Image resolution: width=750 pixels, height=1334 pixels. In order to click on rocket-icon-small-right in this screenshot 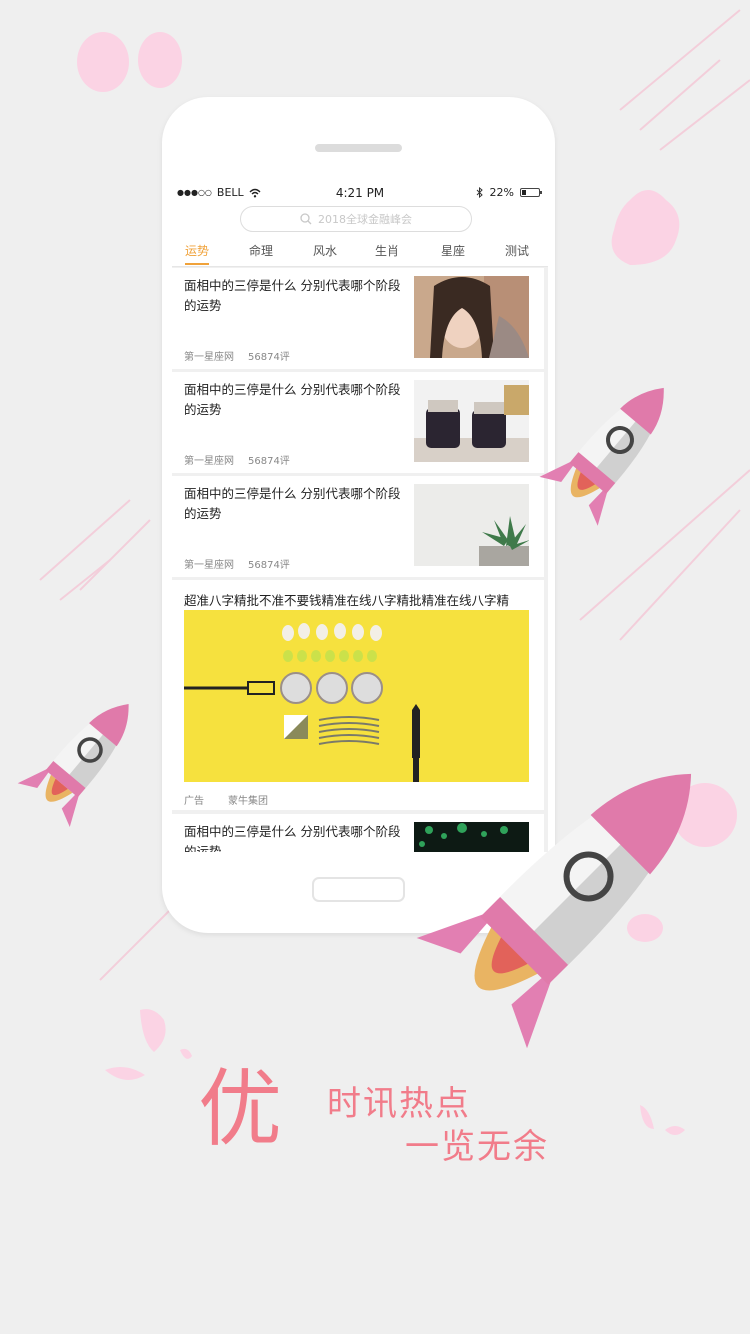, I will do `click(601, 456)`.